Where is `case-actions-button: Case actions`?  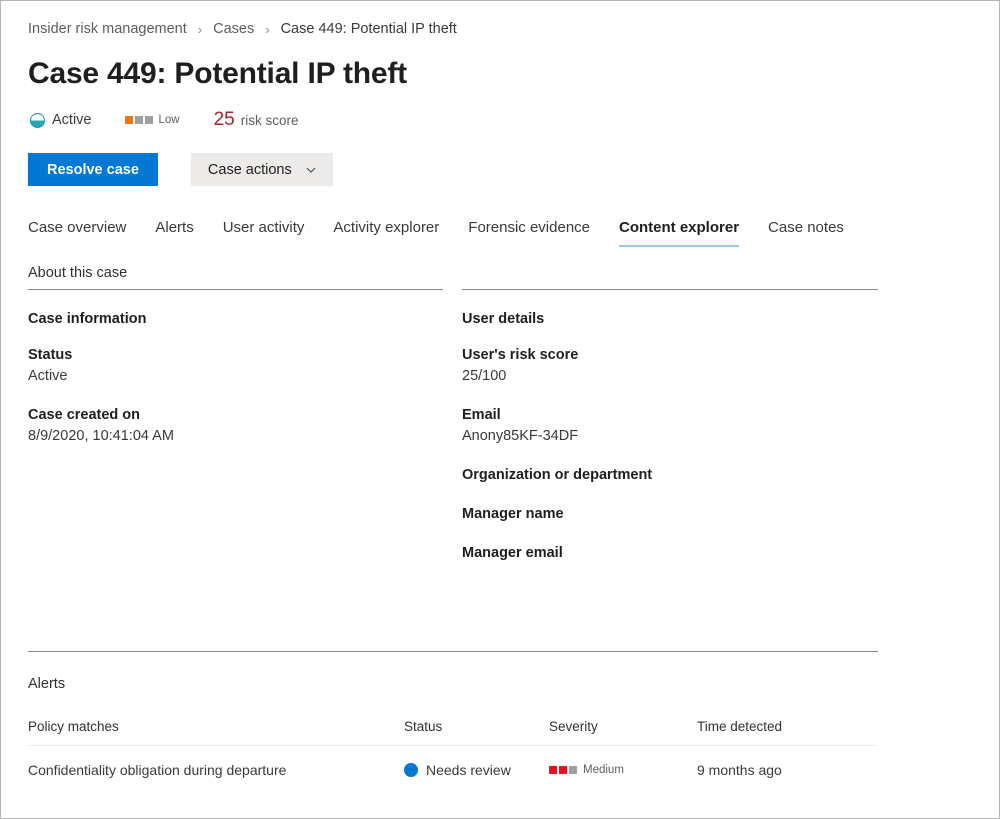
case-actions-button: Case actions is located at coordinates (261, 169).